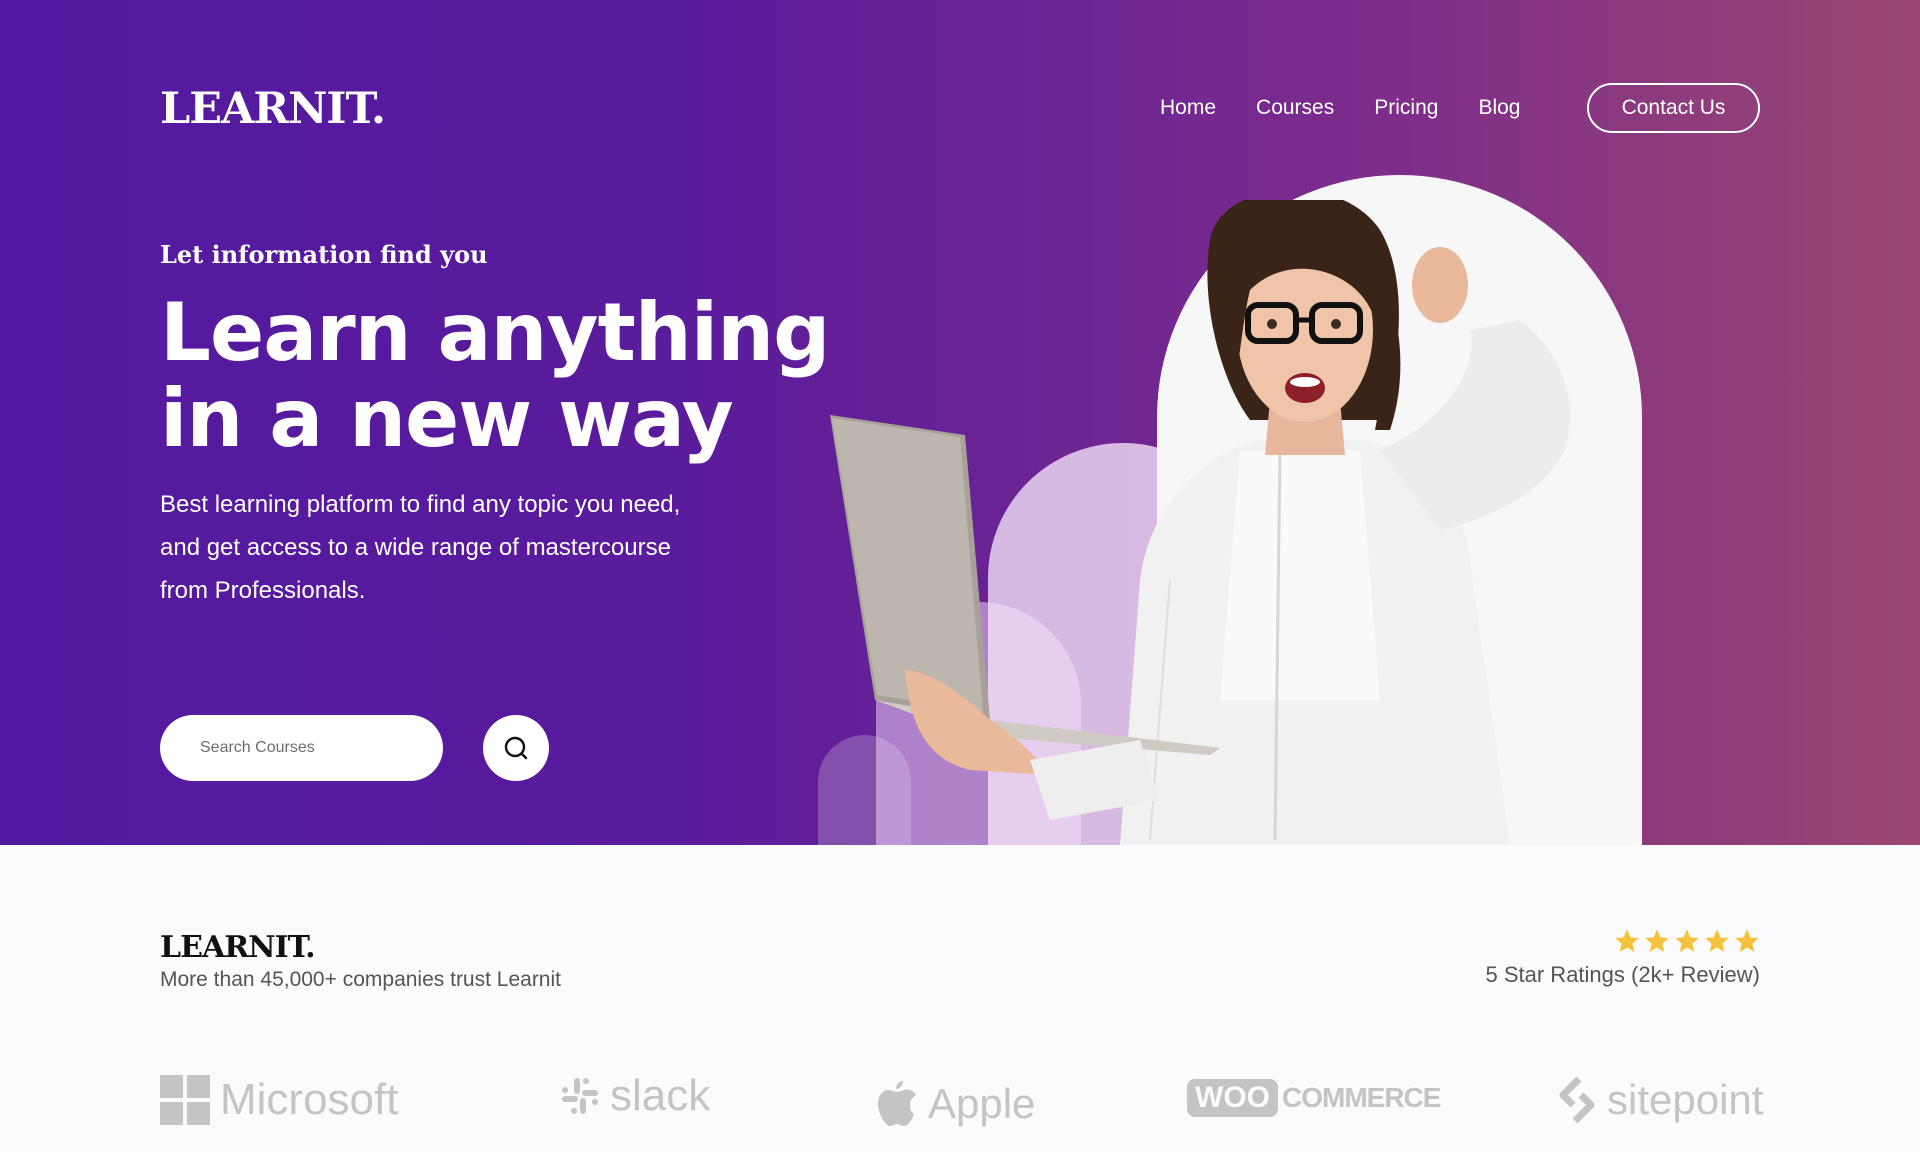 This screenshot has height=1152, width=1920. I want to click on hero-tagline: Let information find you, so click(324, 254).